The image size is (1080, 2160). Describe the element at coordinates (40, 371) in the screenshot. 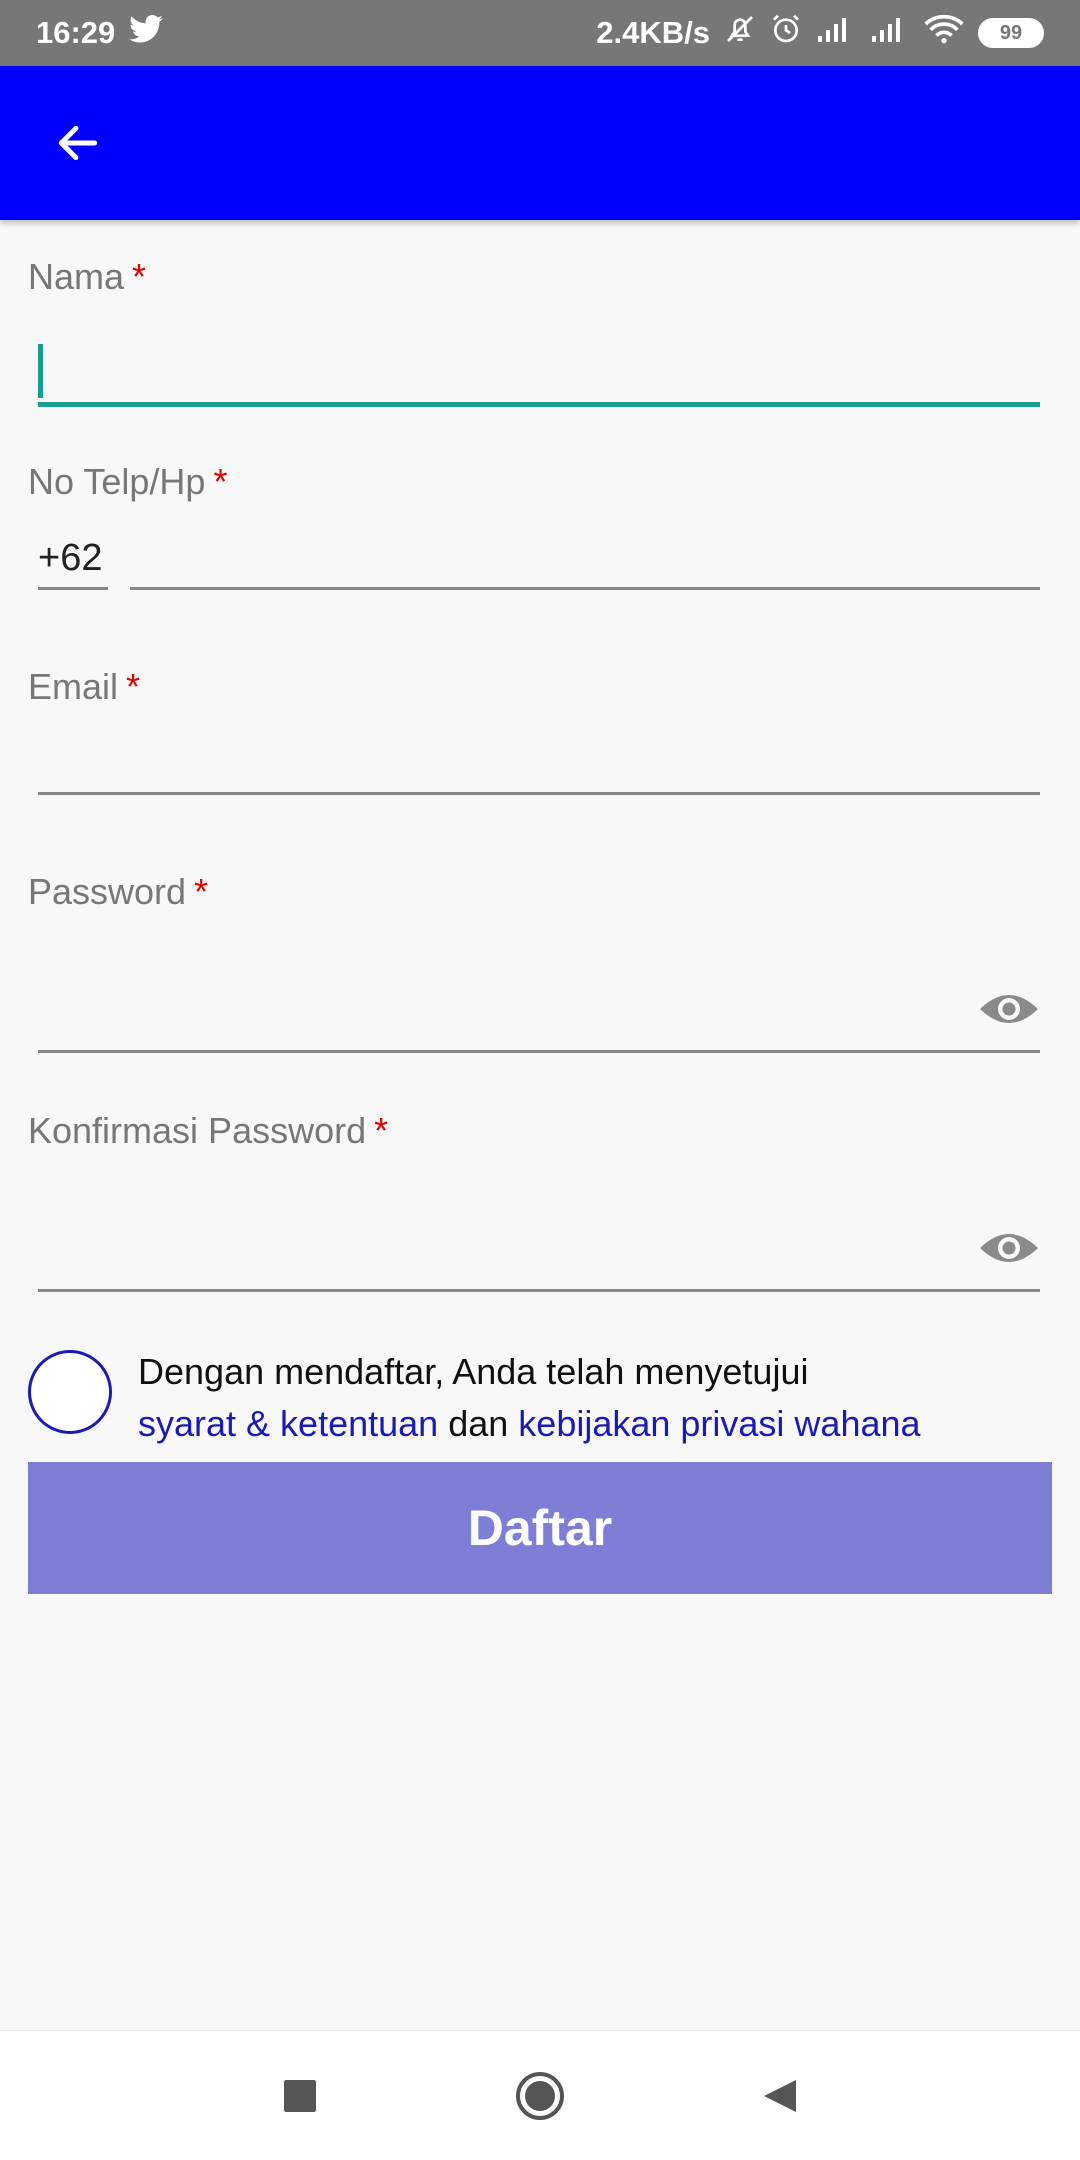

I see `text-cursor` at that location.